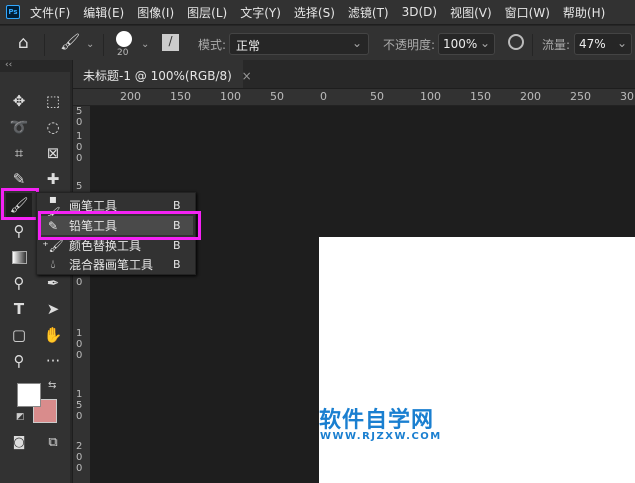 This screenshot has width=635, height=483. What do you see at coordinates (157, 76) in the screenshot?
I see `document-title: 未标题-1 @ 100%(RGB/8)` at bounding box center [157, 76].